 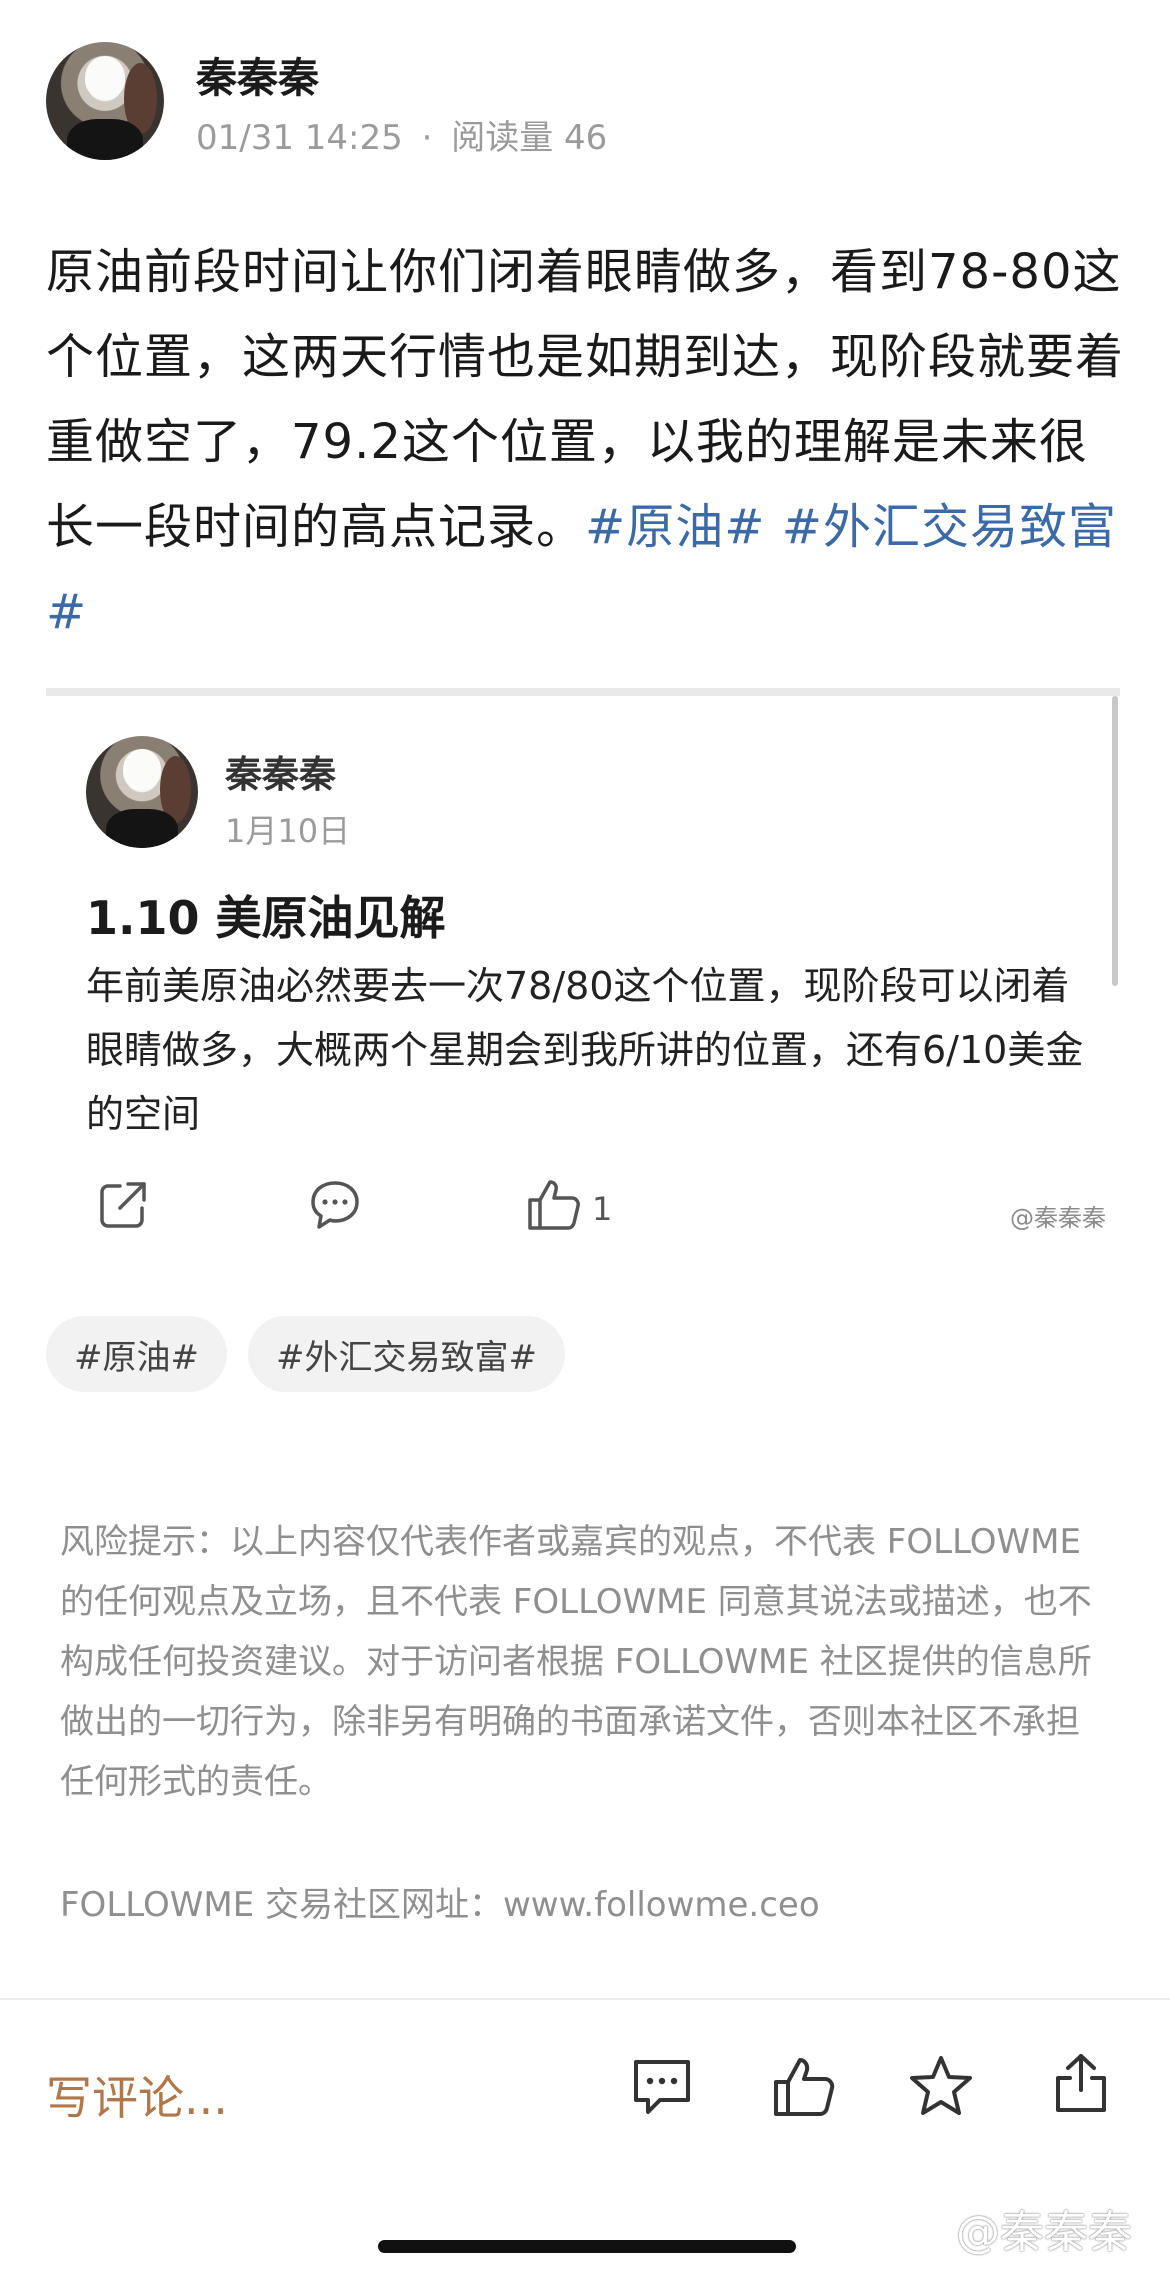 I want to click on quoted-like-button: 1, so click(x=569, y=1209).